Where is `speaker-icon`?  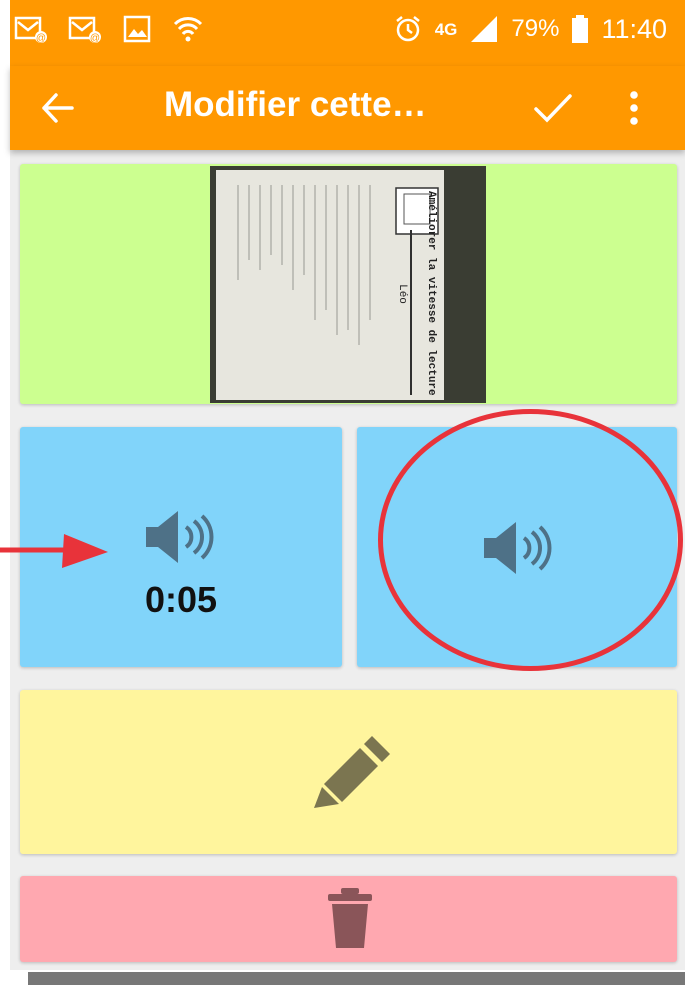 speaker-icon is located at coordinates (180, 537).